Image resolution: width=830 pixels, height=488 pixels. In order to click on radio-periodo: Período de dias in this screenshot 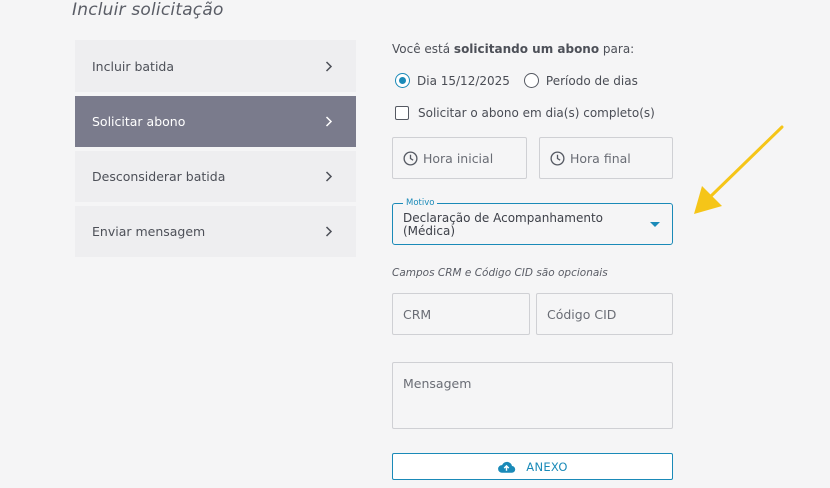, I will do `click(580, 80)`.